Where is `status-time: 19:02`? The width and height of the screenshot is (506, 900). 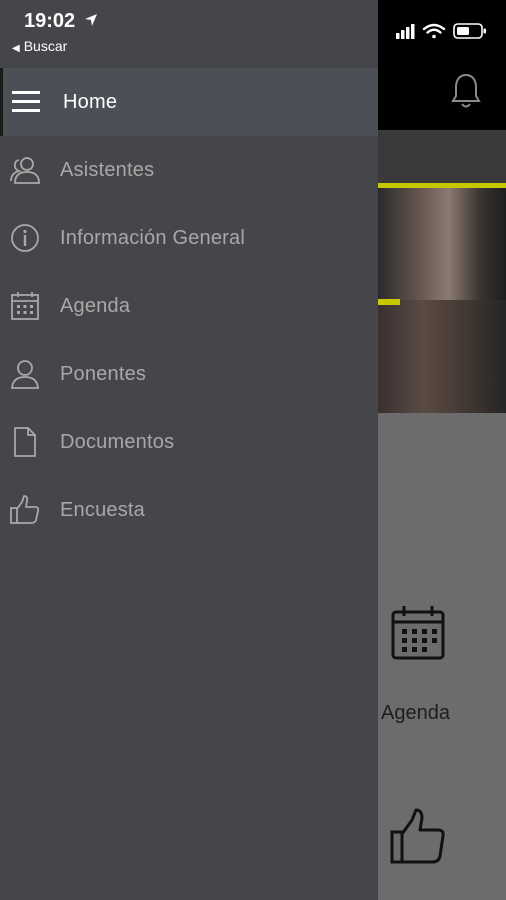
status-time: 19:02 is located at coordinates (50, 21).